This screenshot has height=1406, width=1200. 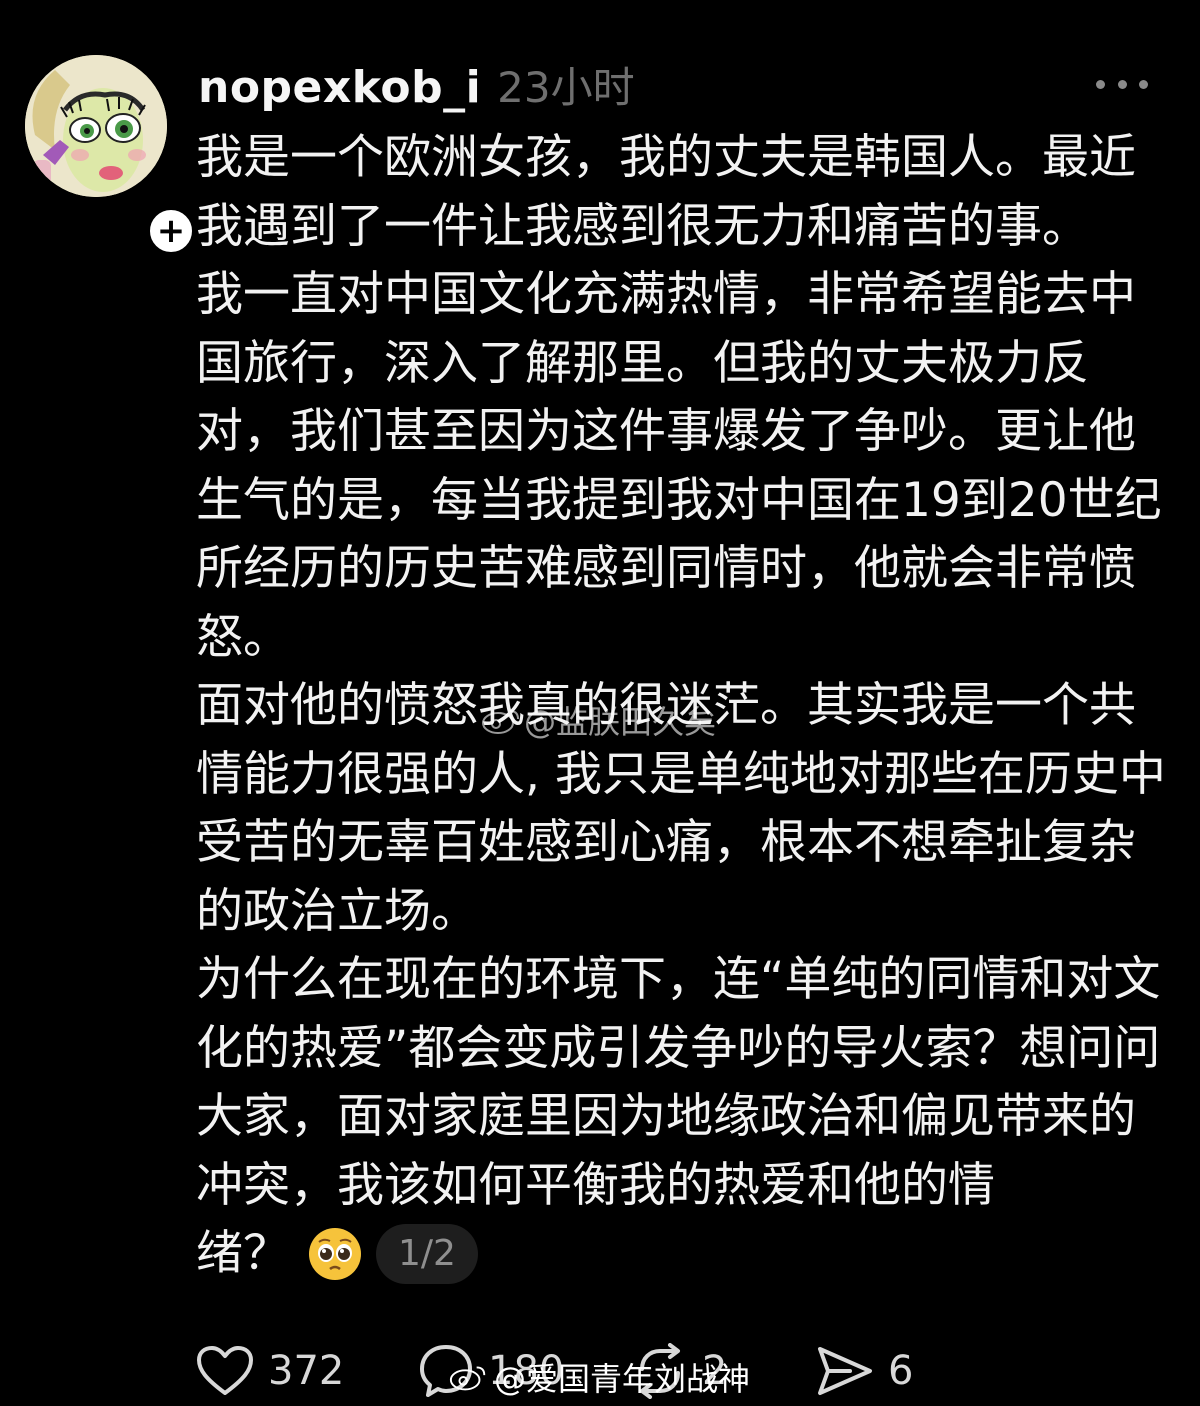 What do you see at coordinates (715, 1371) in the screenshot?
I see `repost-count: 2` at bounding box center [715, 1371].